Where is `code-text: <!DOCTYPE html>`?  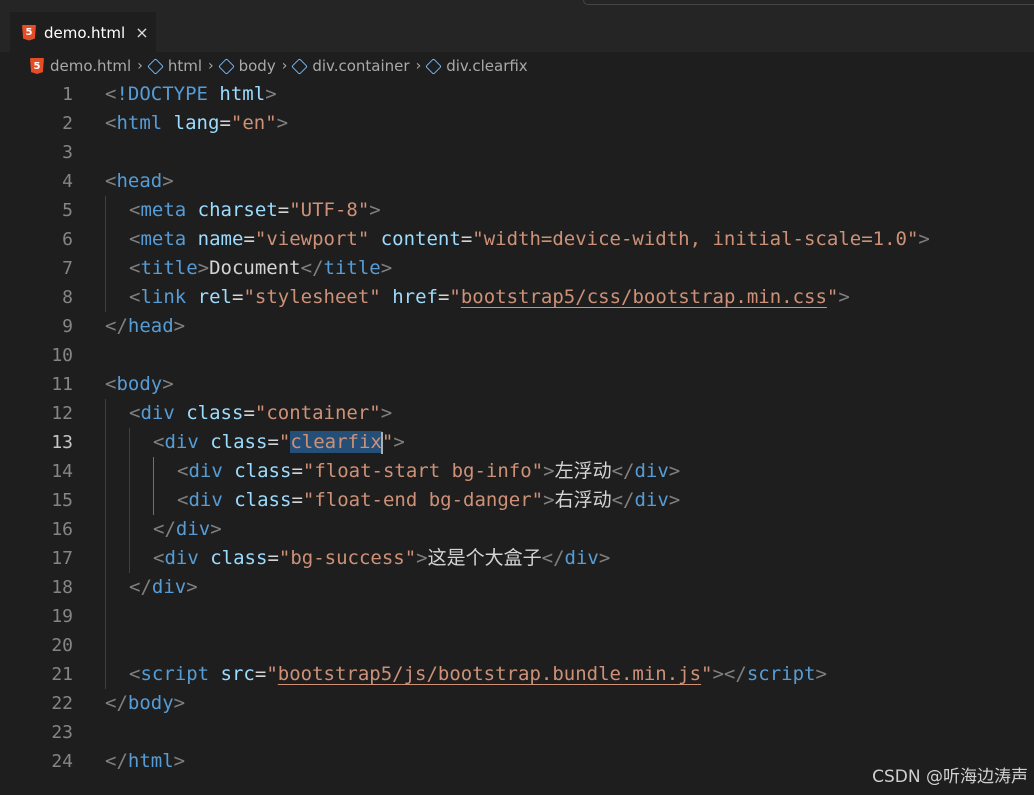
code-text: <!DOCTYPE html> is located at coordinates (191, 94).